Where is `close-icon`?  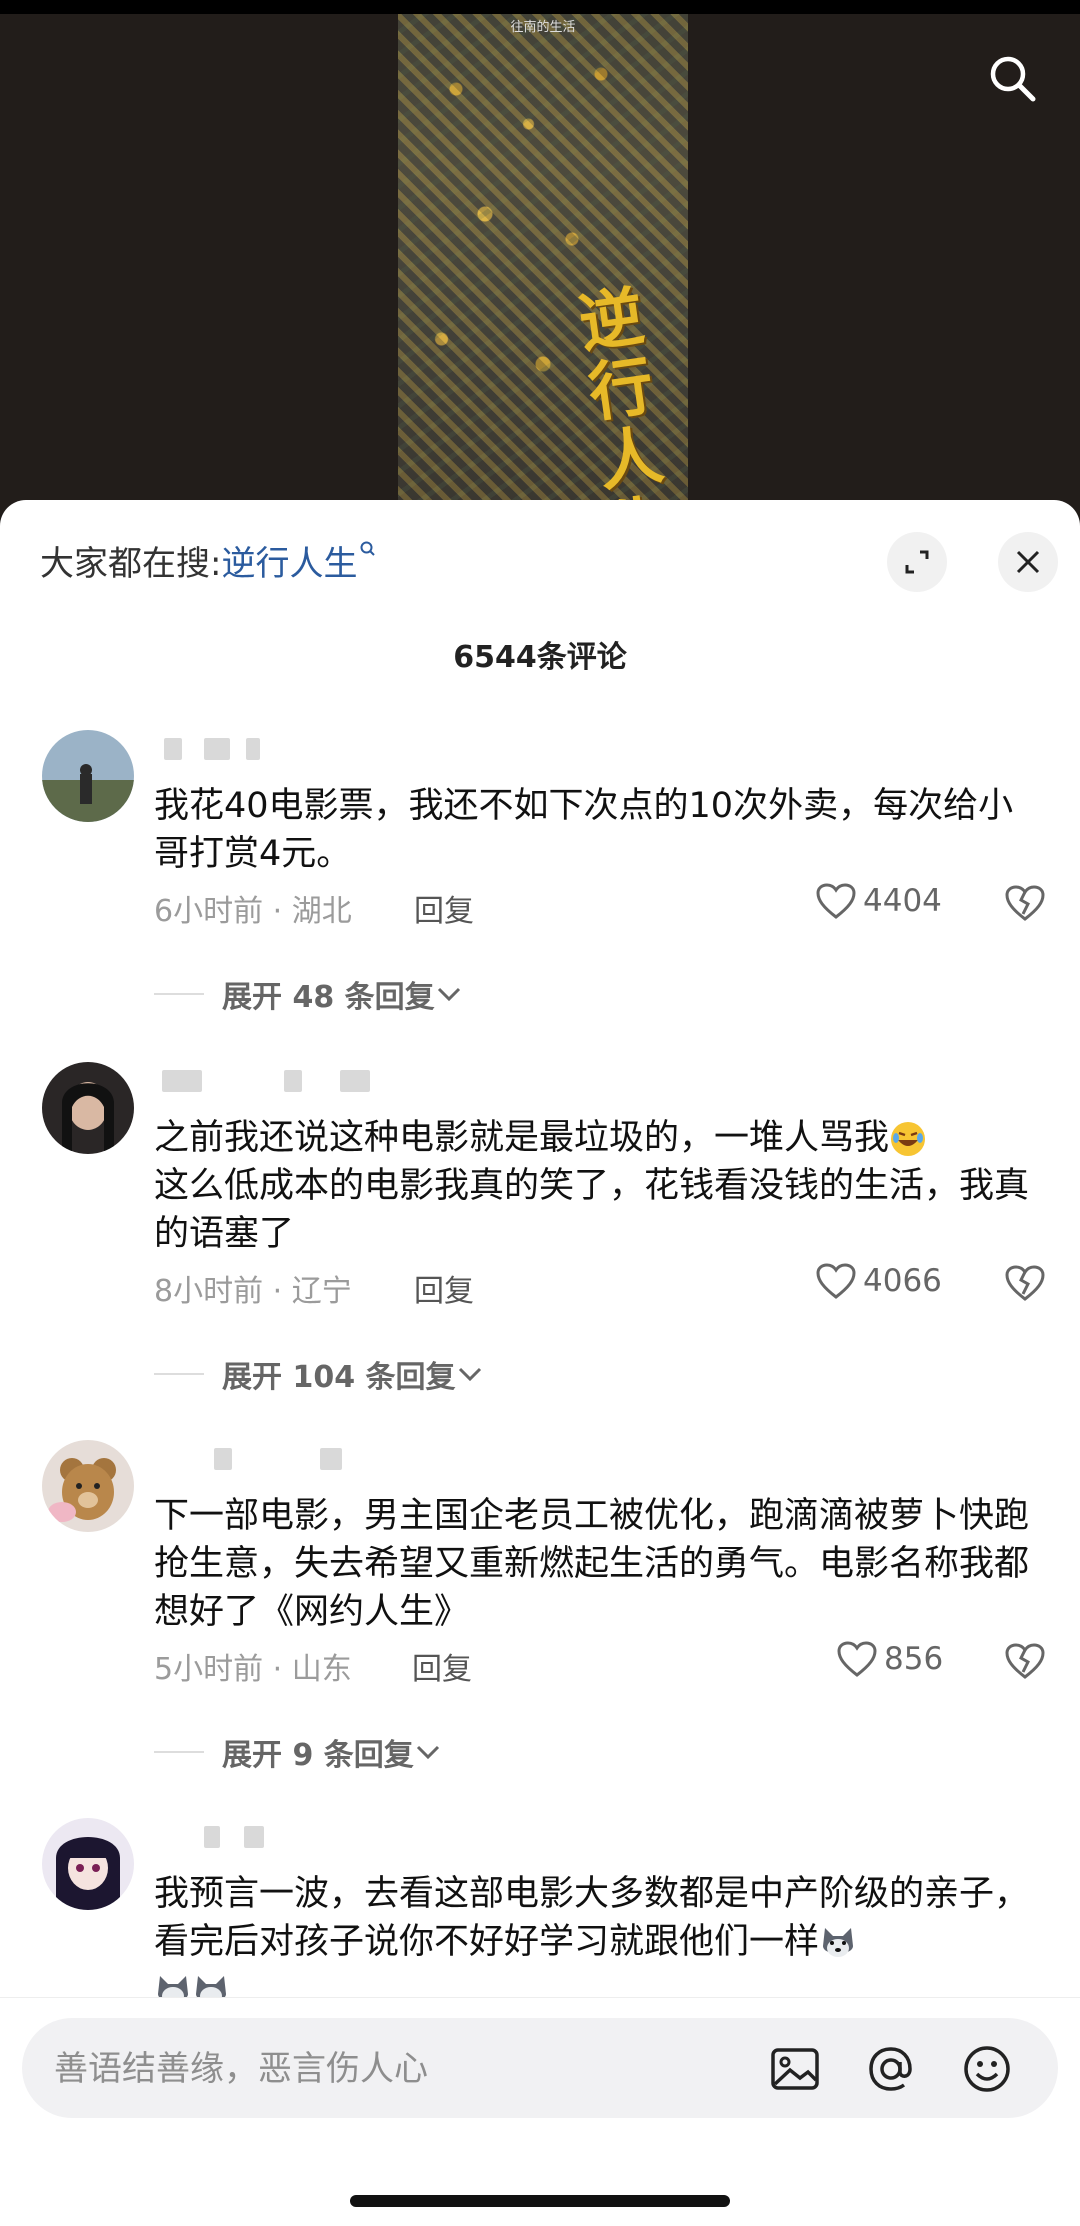 close-icon is located at coordinates (1028, 562).